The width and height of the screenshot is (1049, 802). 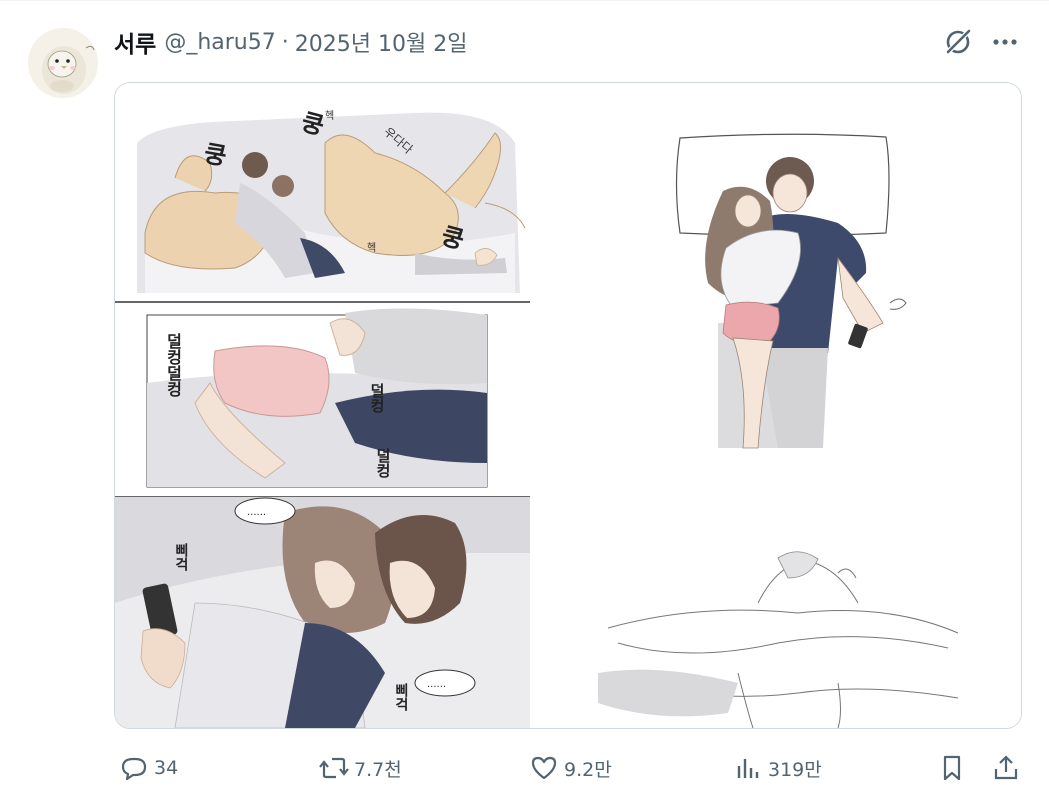 What do you see at coordinates (378, 769) in the screenshot?
I see `retweet-count: 7.7천` at bounding box center [378, 769].